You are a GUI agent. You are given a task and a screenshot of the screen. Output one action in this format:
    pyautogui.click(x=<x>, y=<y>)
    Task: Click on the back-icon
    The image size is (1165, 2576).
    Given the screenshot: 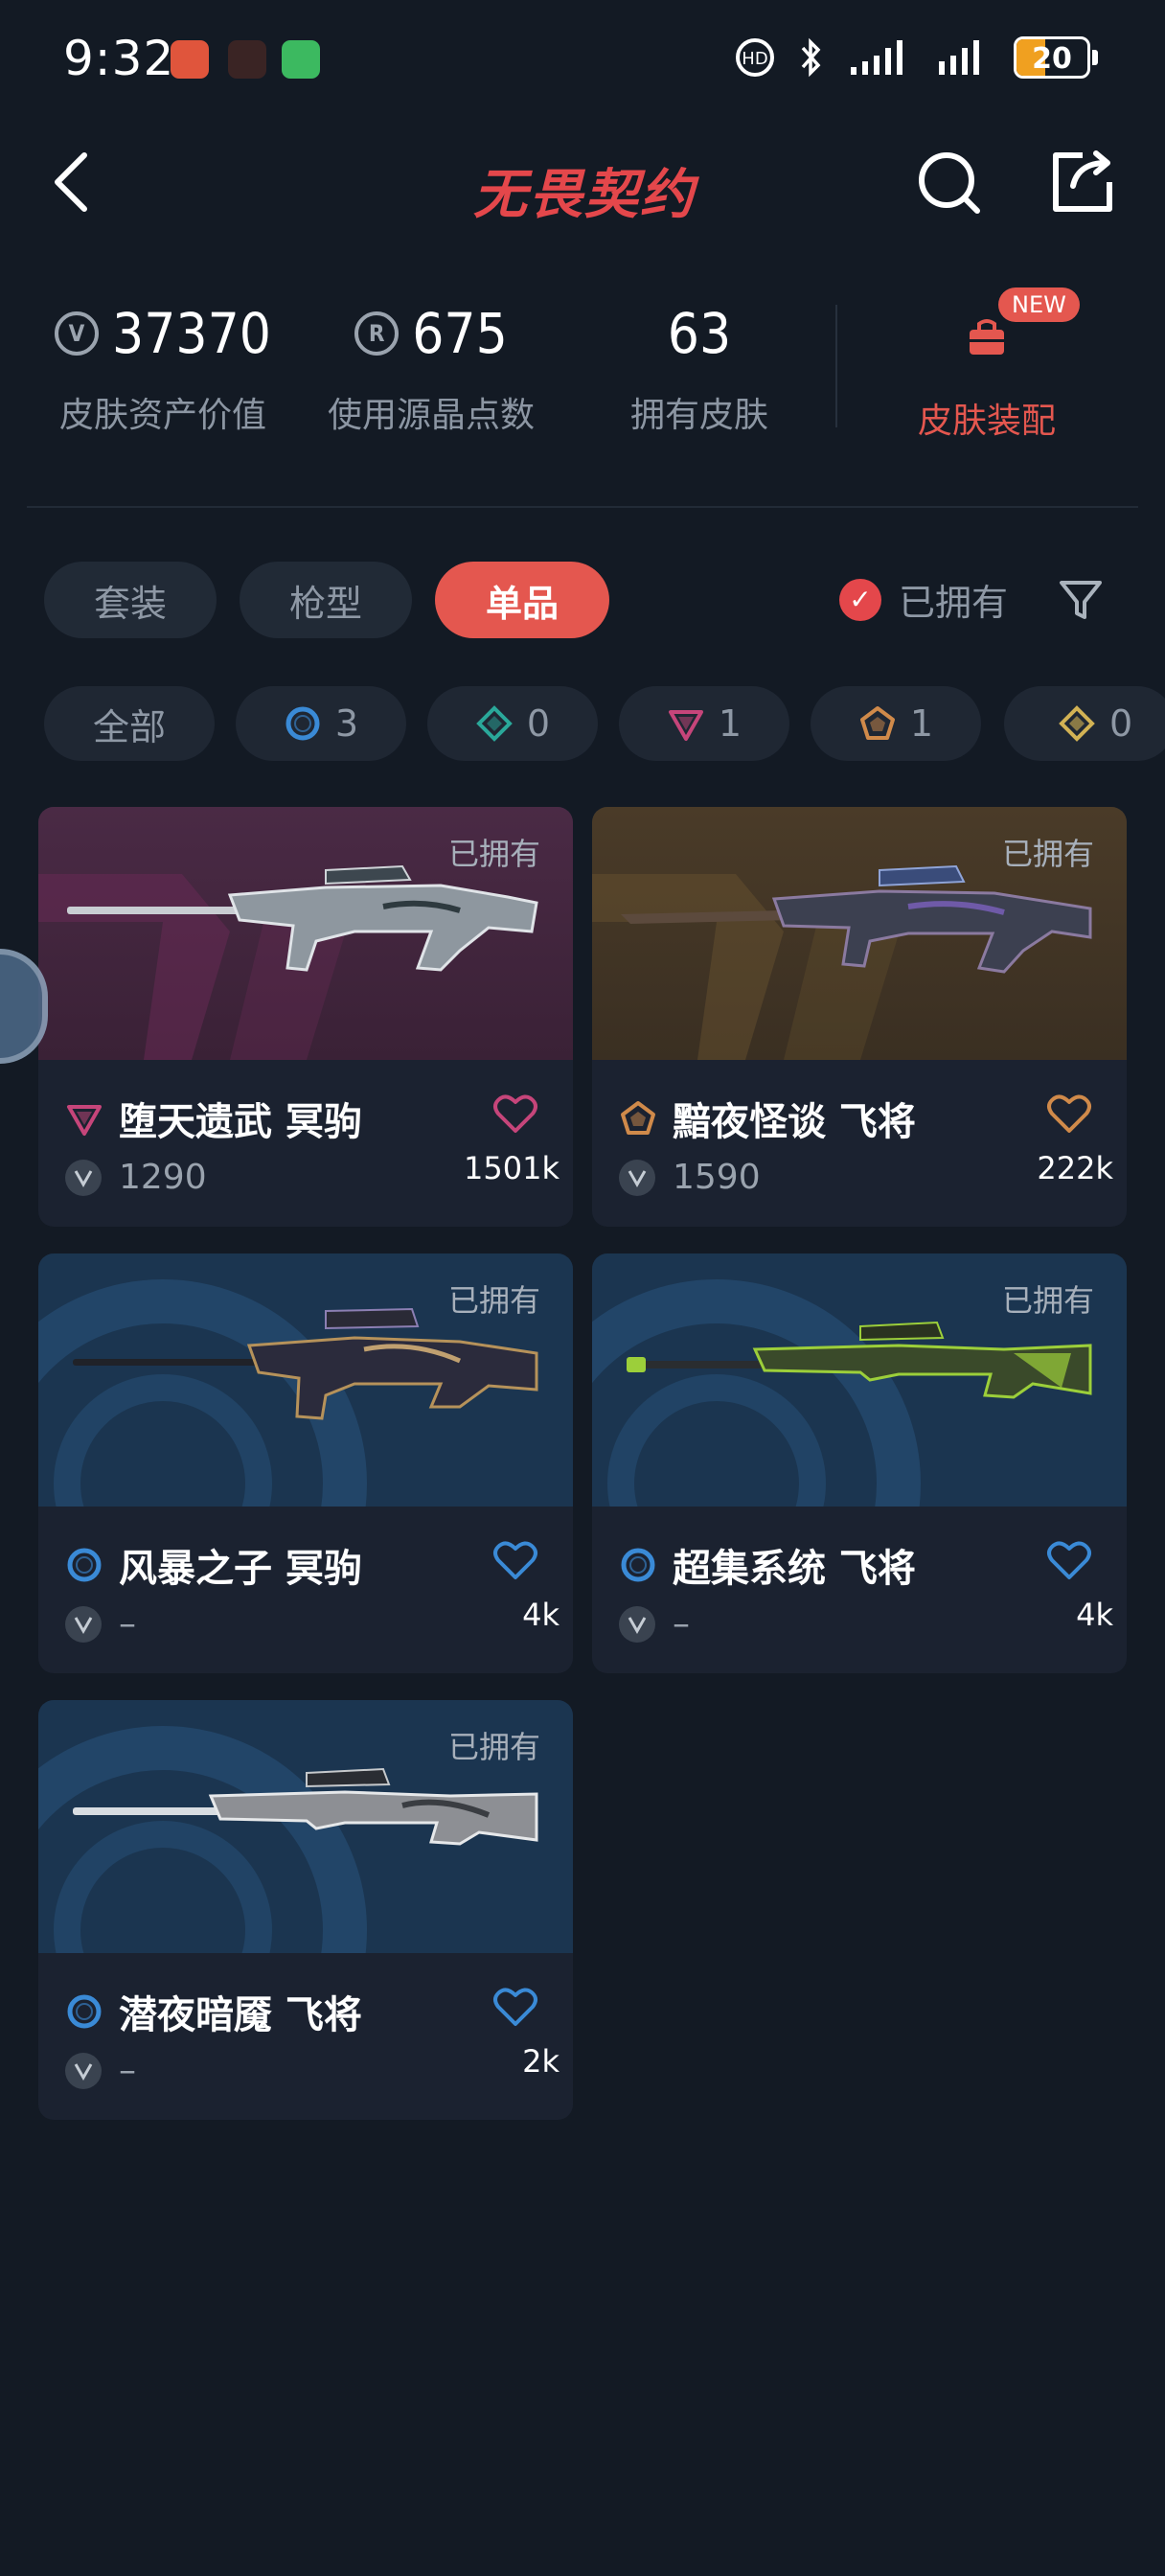 What is the action you would take?
    pyautogui.click(x=75, y=182)
    